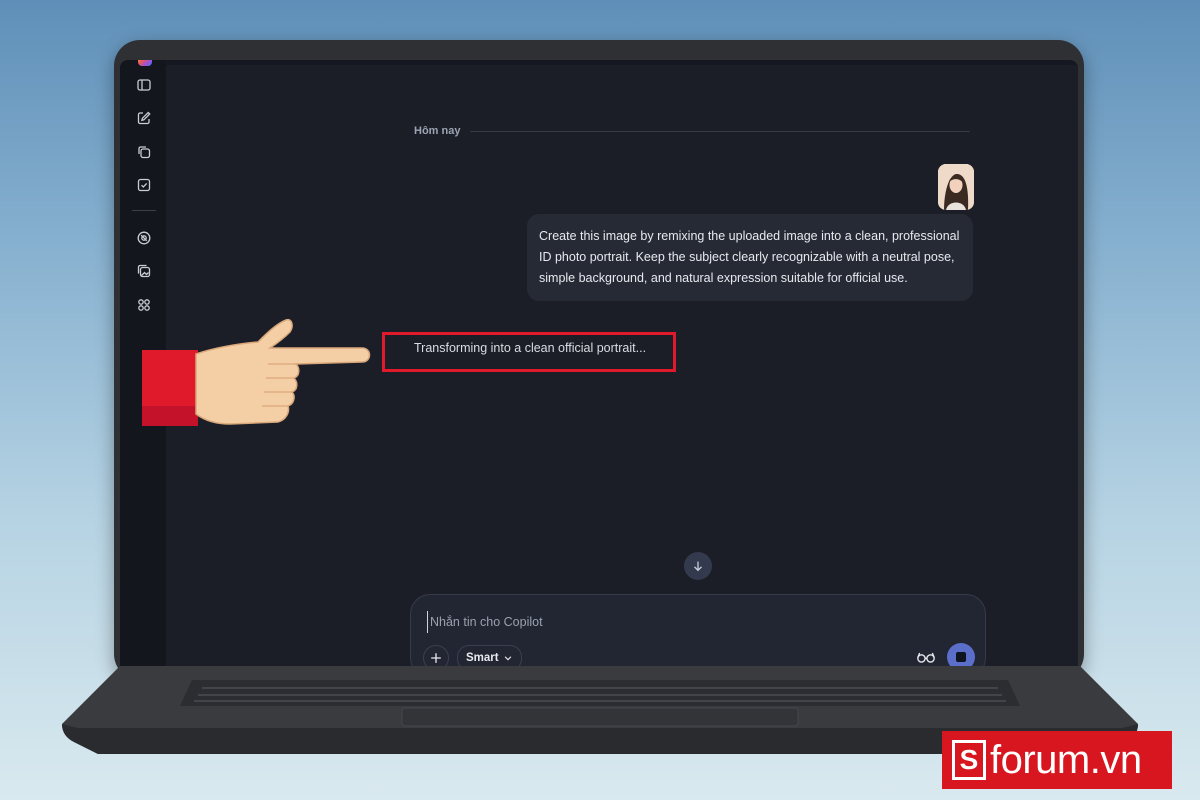 This screenshot has height=800, width=1200. I want to click on chevron-down-icon, so click(507, 658).